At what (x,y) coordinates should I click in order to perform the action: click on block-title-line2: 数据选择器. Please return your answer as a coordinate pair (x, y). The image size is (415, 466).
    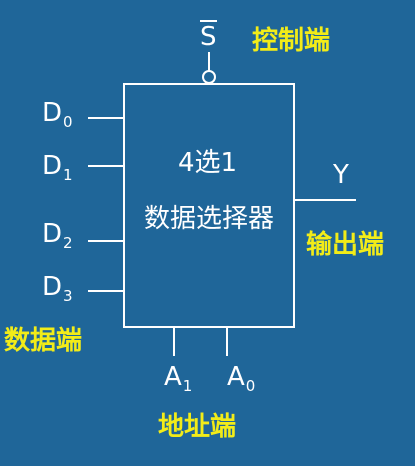
    Looking at the image, I should click on (208, 219).